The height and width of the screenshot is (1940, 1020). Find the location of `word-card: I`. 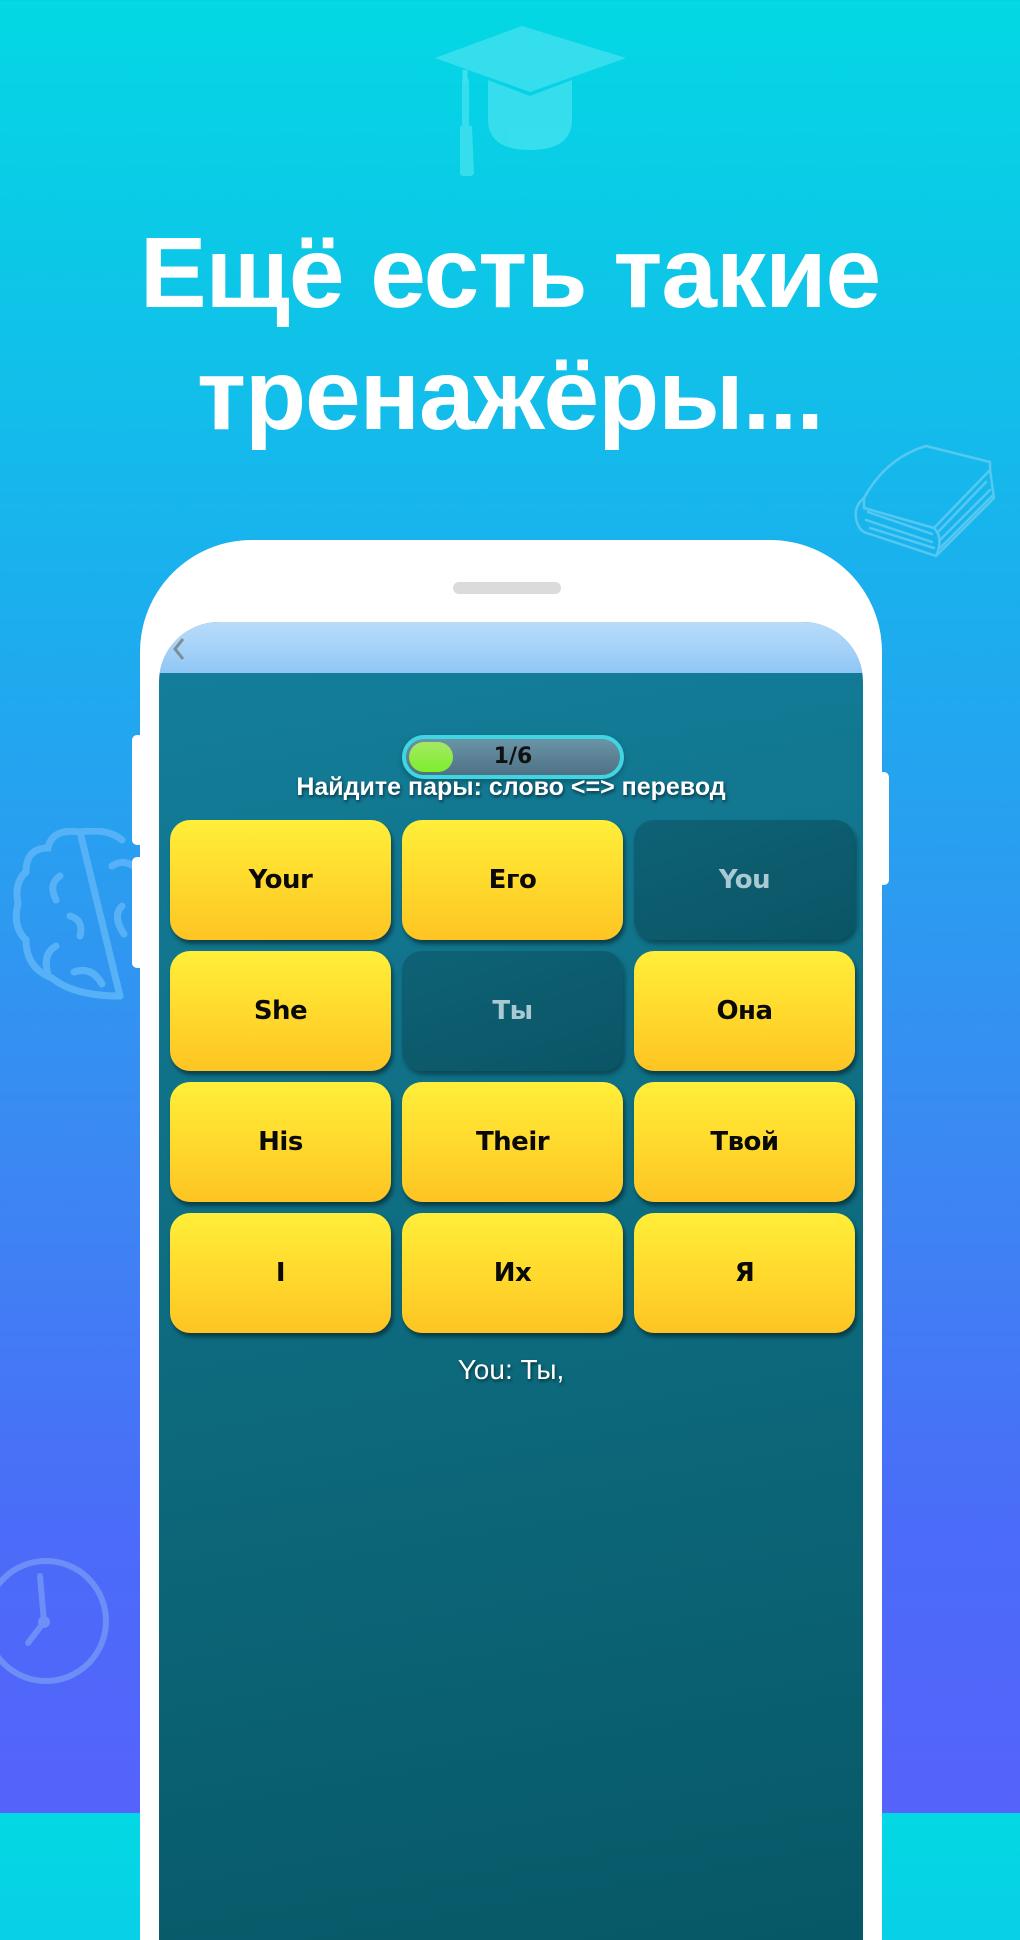

word-card: I is located at coordinates (280, 1273).